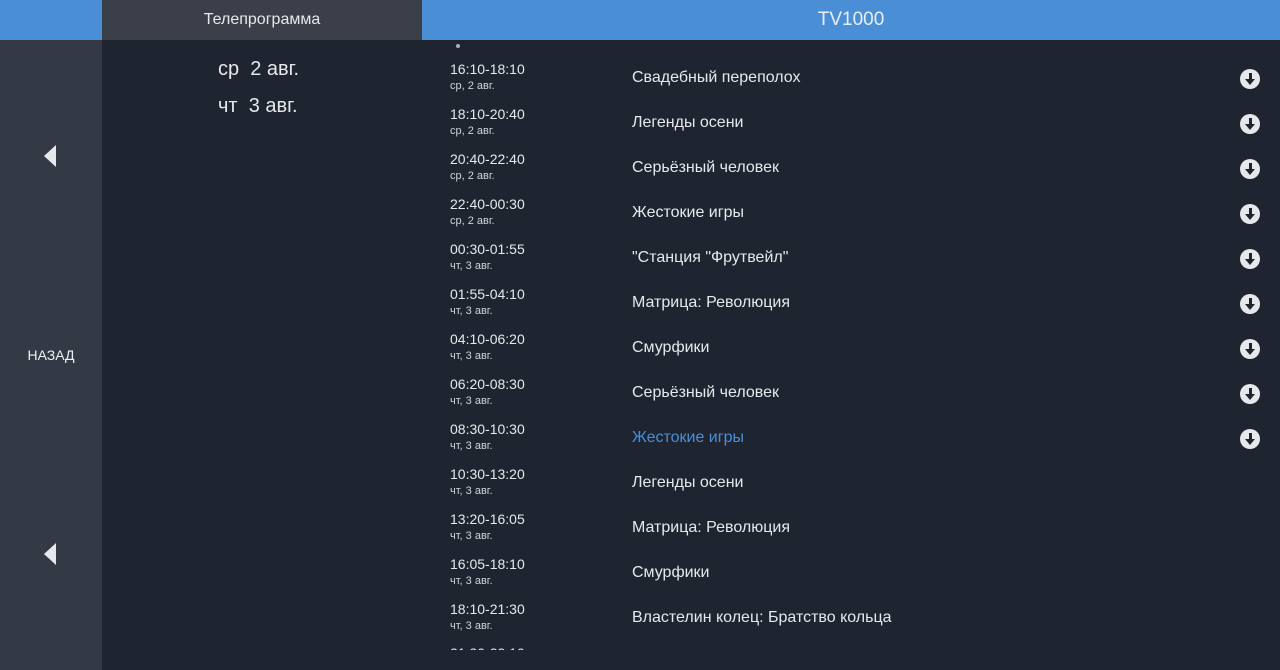 The image size is (1280, 670). Describe the element at coordinates (487, 564) in the screenshot. I see `program-time: 16:05-18:10` at that location.